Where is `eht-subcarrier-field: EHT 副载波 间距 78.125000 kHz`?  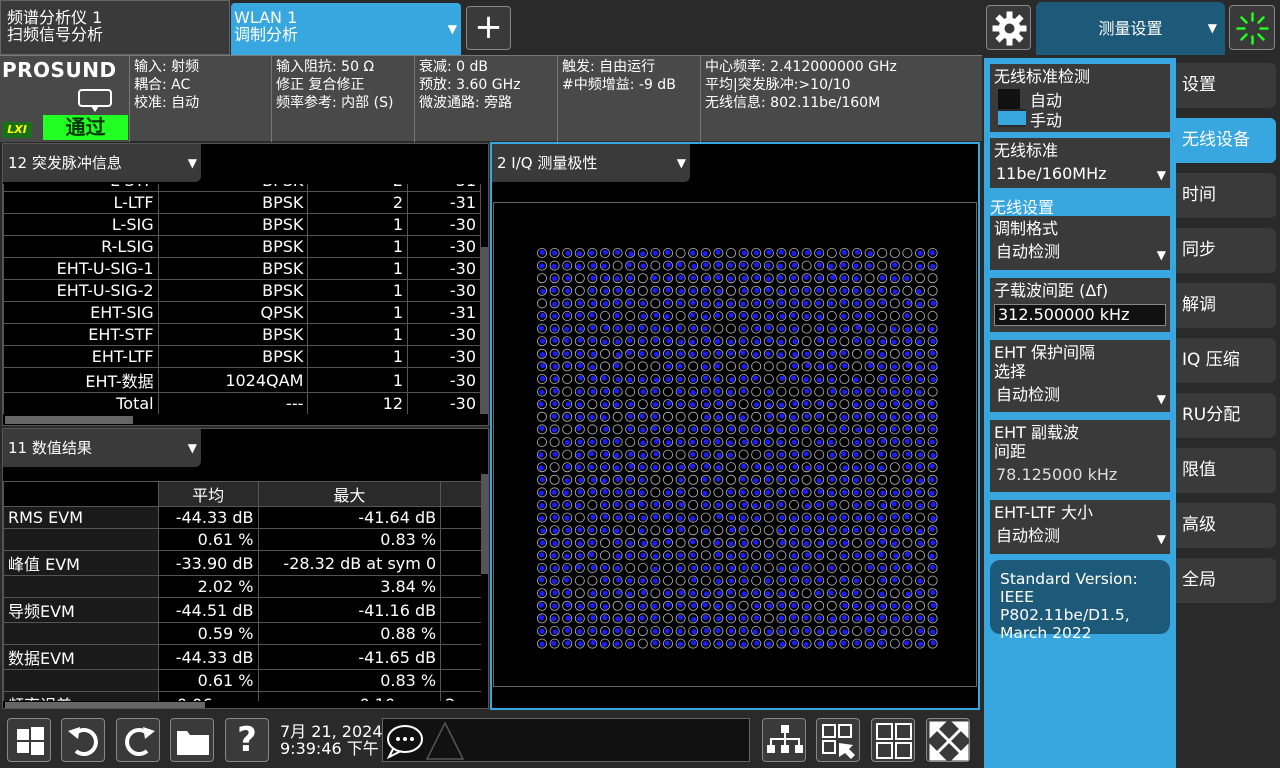 eht-subcarrier-field: EHT 副载波 间距 78.125000 kHz is located at coordinates (1080, 456).